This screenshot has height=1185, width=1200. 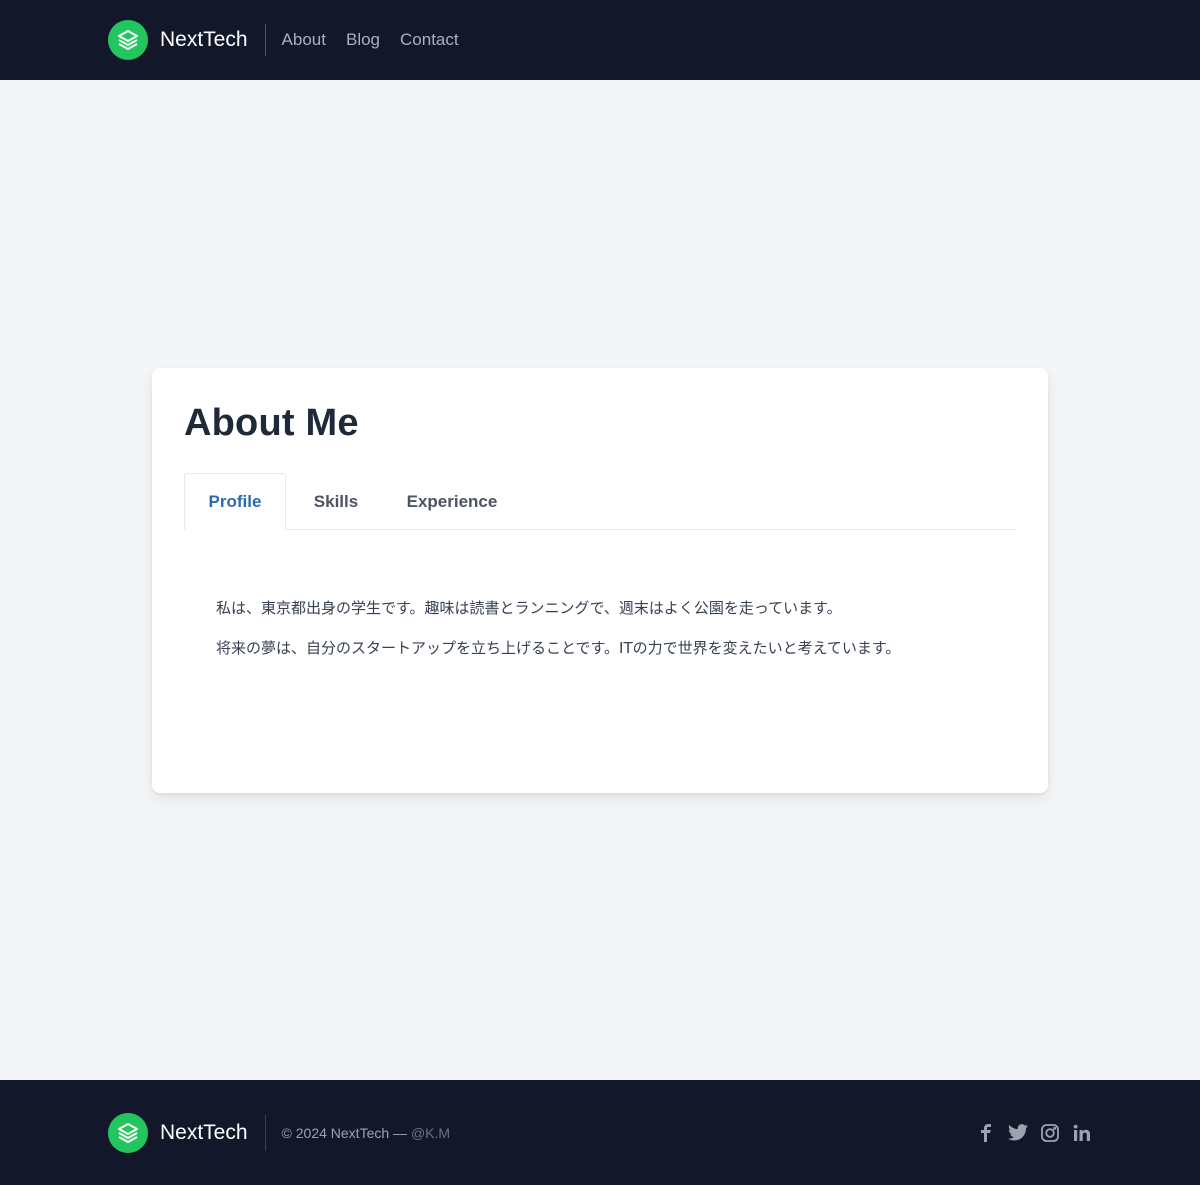 I want to click on brand: NextTech, so click(x=178, y=40).